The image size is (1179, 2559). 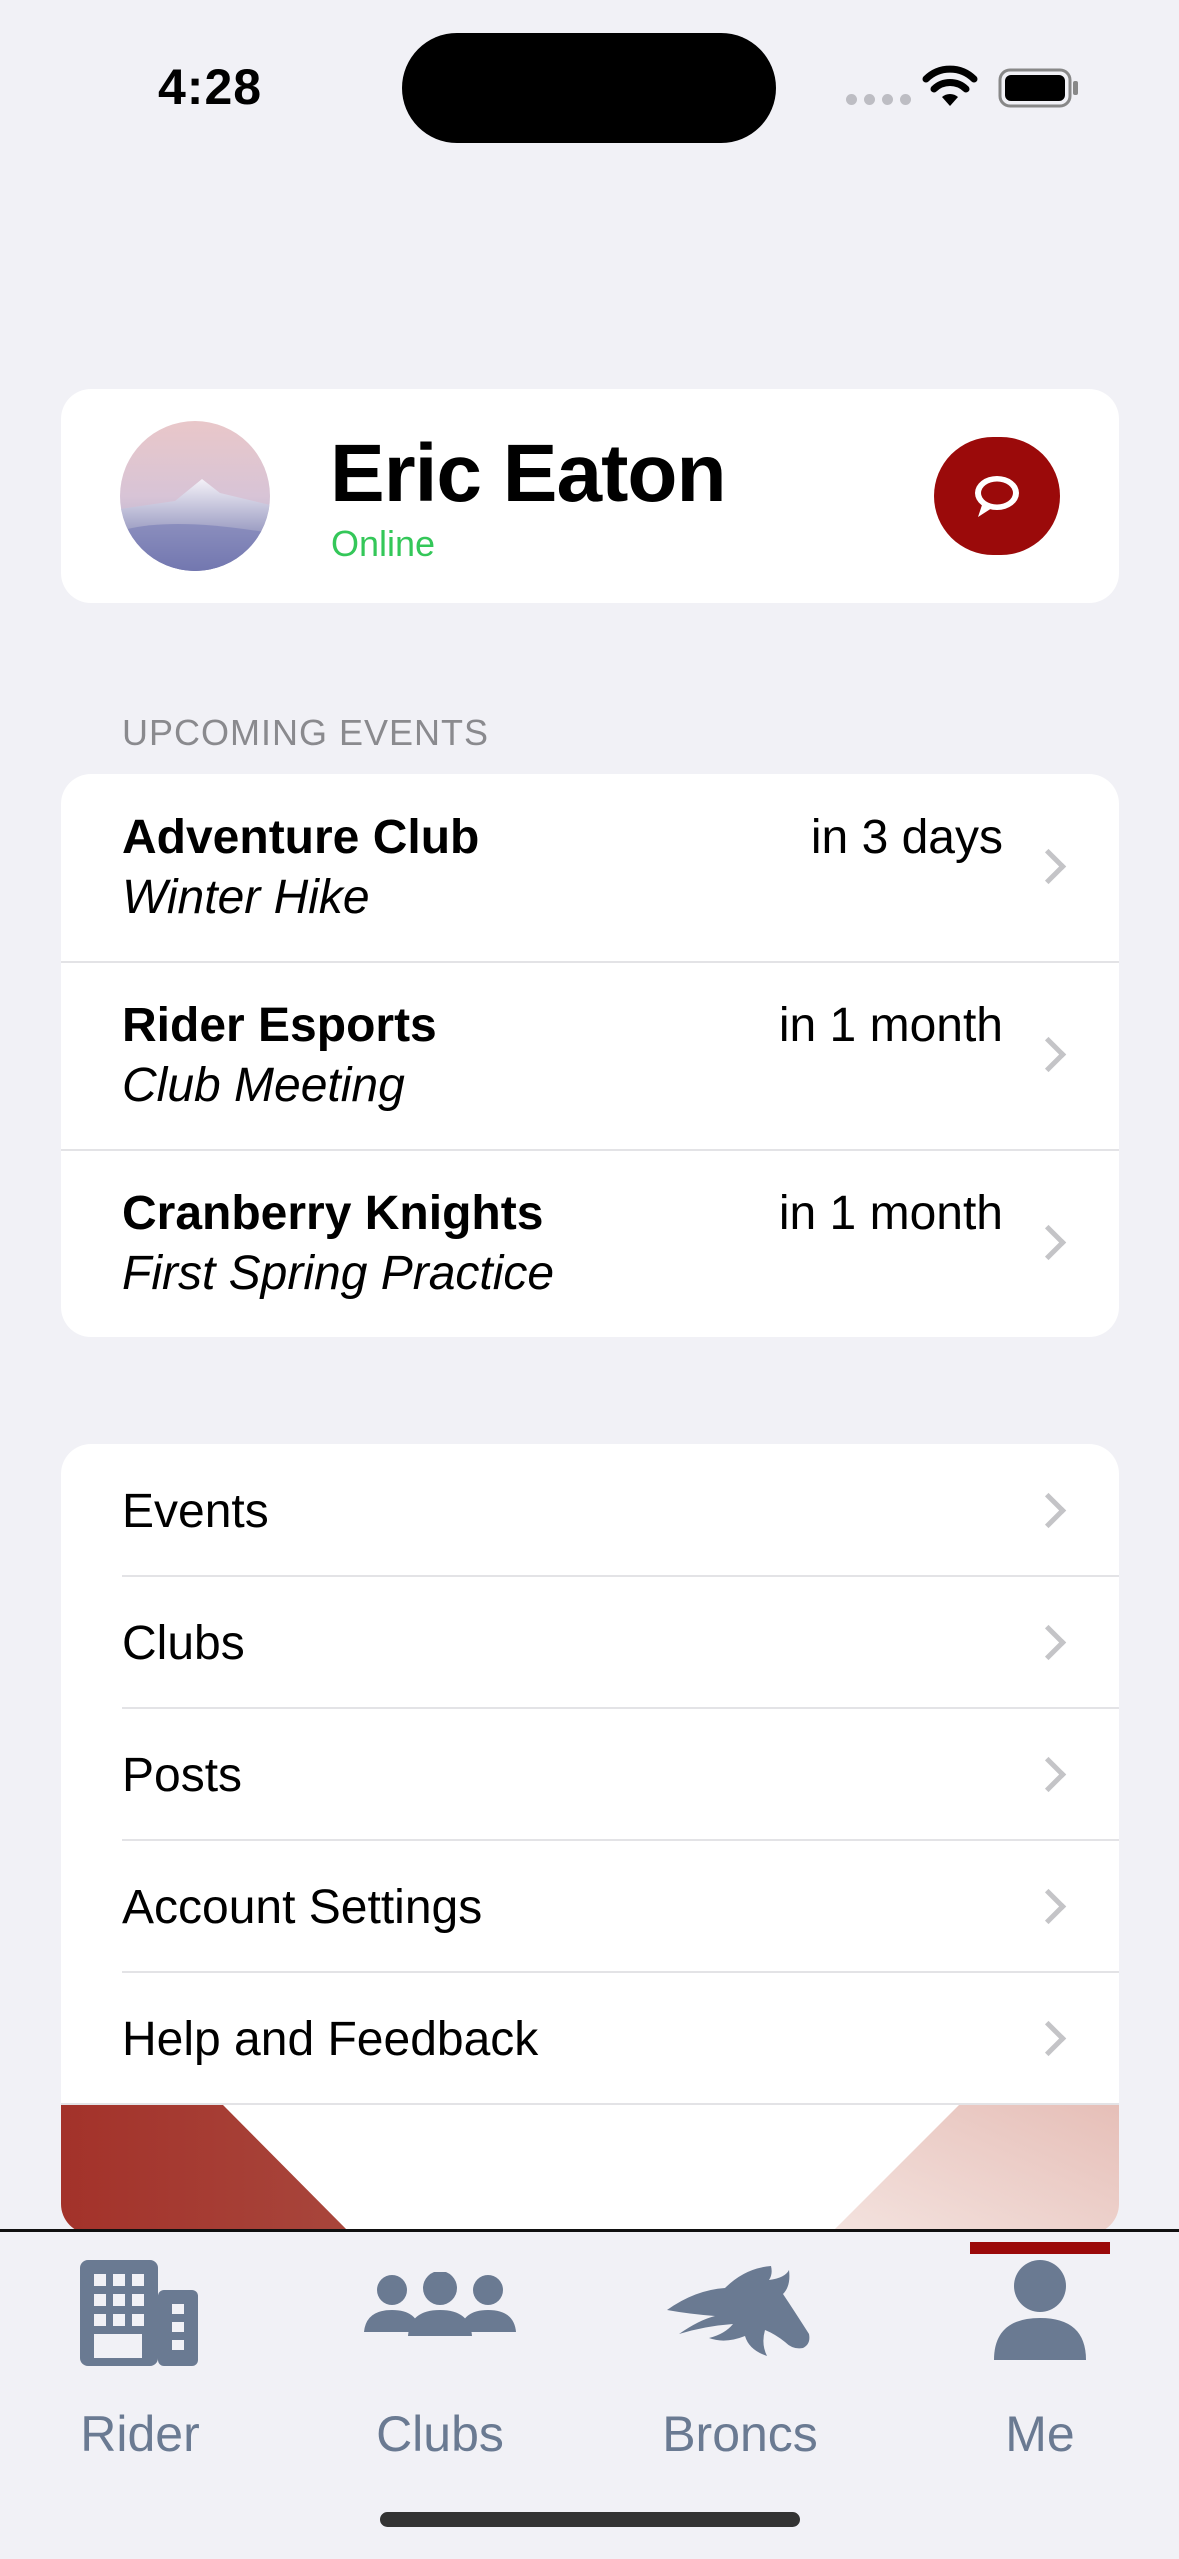 What do you see at coordinates (302, 1907) in the screenshot?
I see `menu-item-label: Account Settings` at bounding box center [302, 1907].